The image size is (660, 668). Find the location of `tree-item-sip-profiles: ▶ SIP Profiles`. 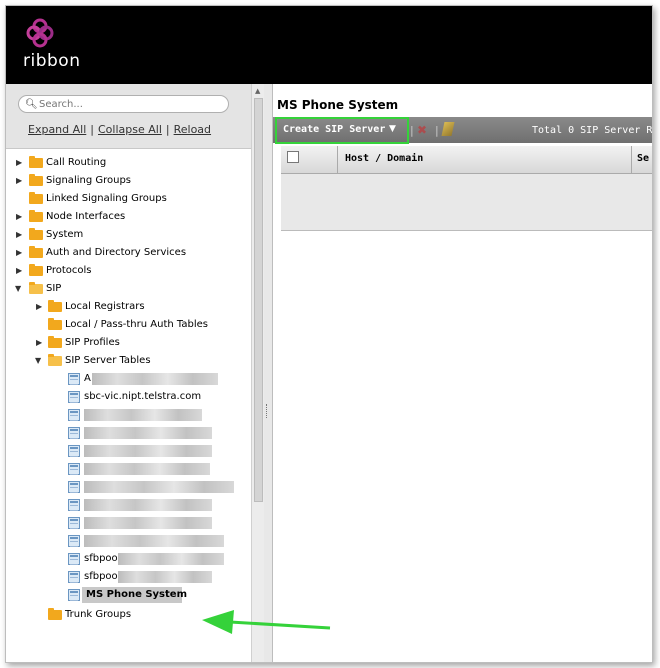

tree-item-sip-profiles: ▶ SIP Profiles is located at coordinates (128, 343).